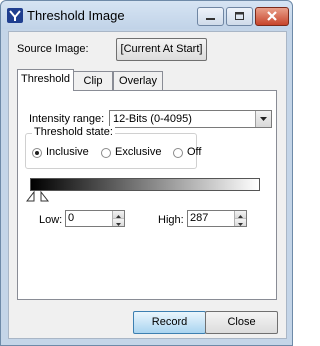 The width and height of the screenshot is (320, 346). I want to click on low-spin-down-icon, so click(118, 222).